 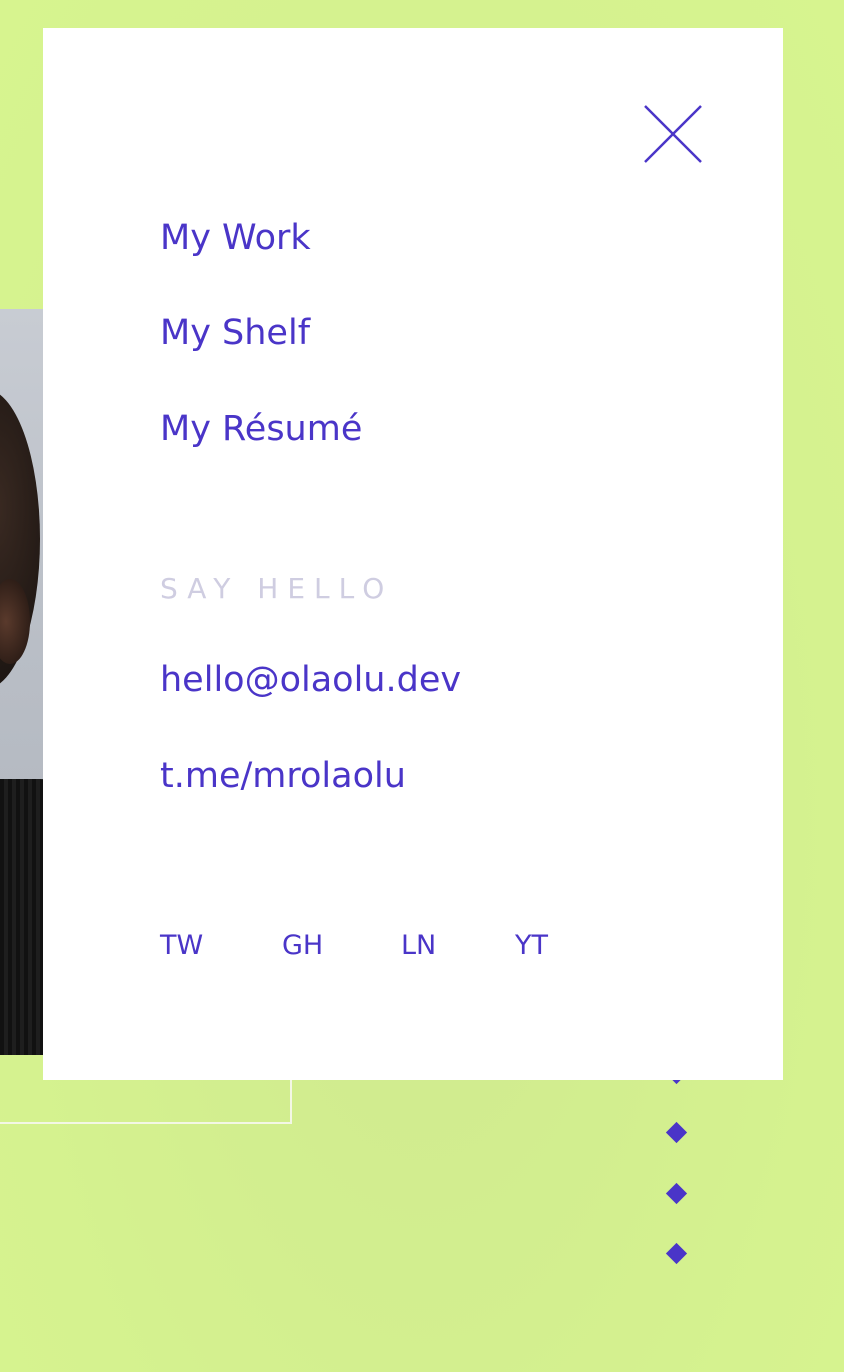 What do you see at coordinates (418, 945) in the screenshot?
I see `social-link-linkedin: LN` at bounding box center [418, 945].